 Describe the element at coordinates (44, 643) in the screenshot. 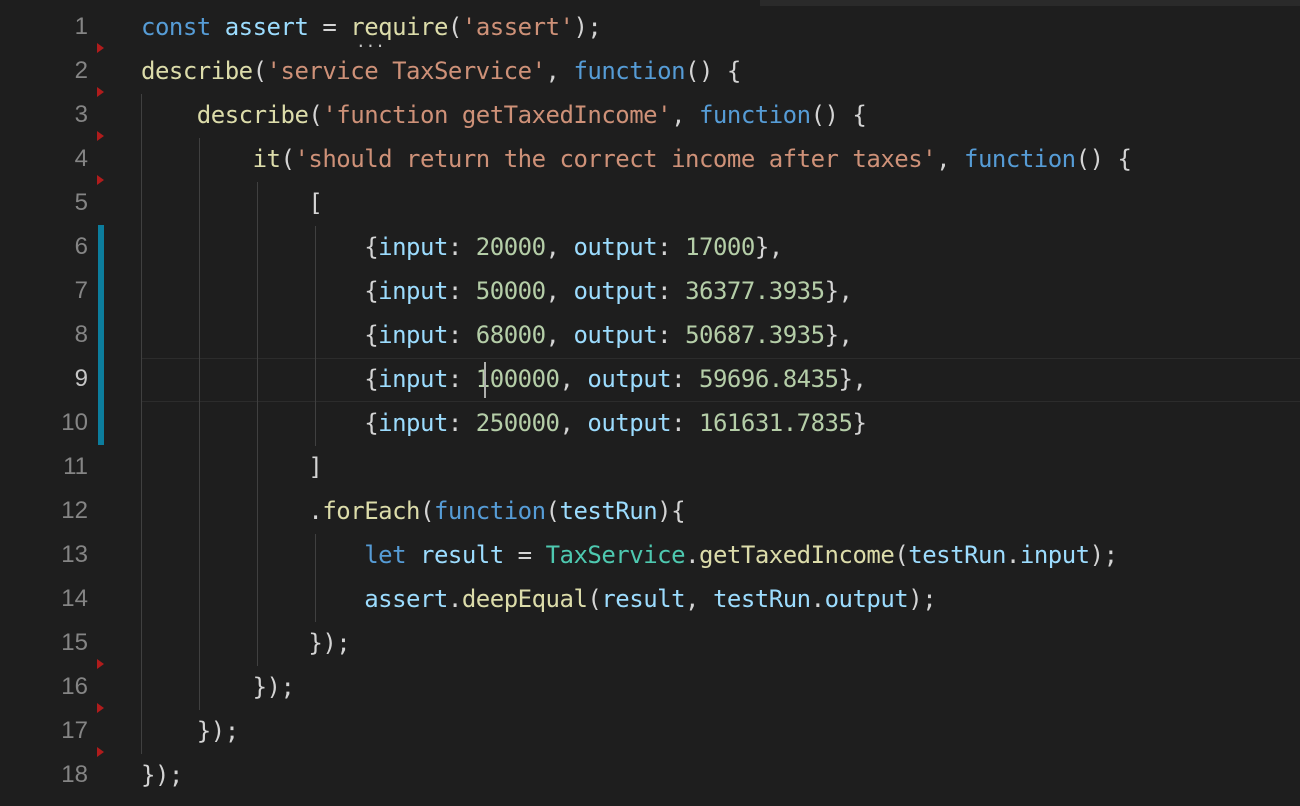

I see `line-number: 15` at that location.